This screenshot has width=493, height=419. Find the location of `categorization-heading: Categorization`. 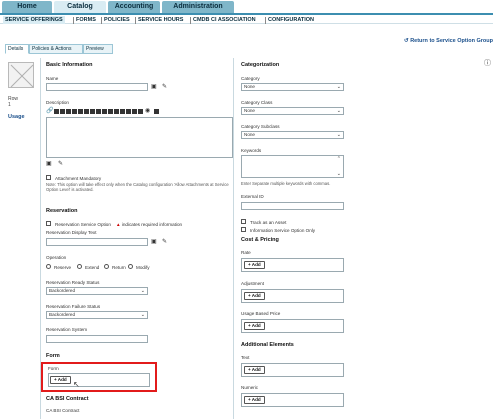

categorization-heading: Categorization is located at coordinates (260, 65).